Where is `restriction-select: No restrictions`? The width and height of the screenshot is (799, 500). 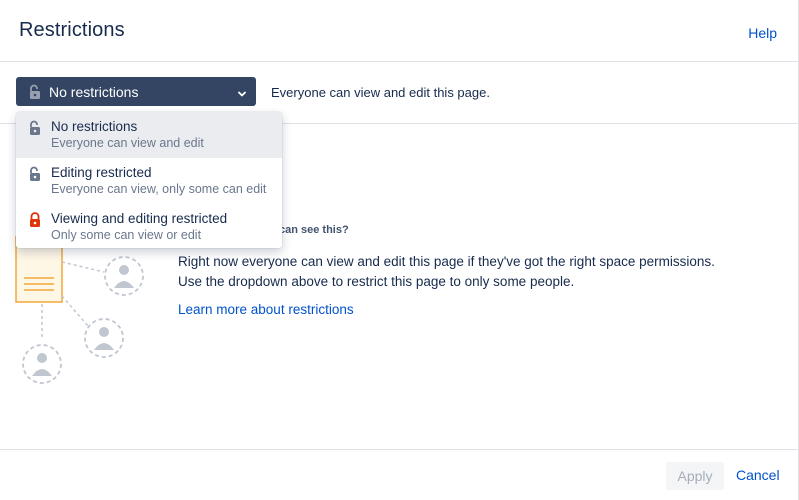
restriction-select: No restrictions is located at coordinates (136, 91).